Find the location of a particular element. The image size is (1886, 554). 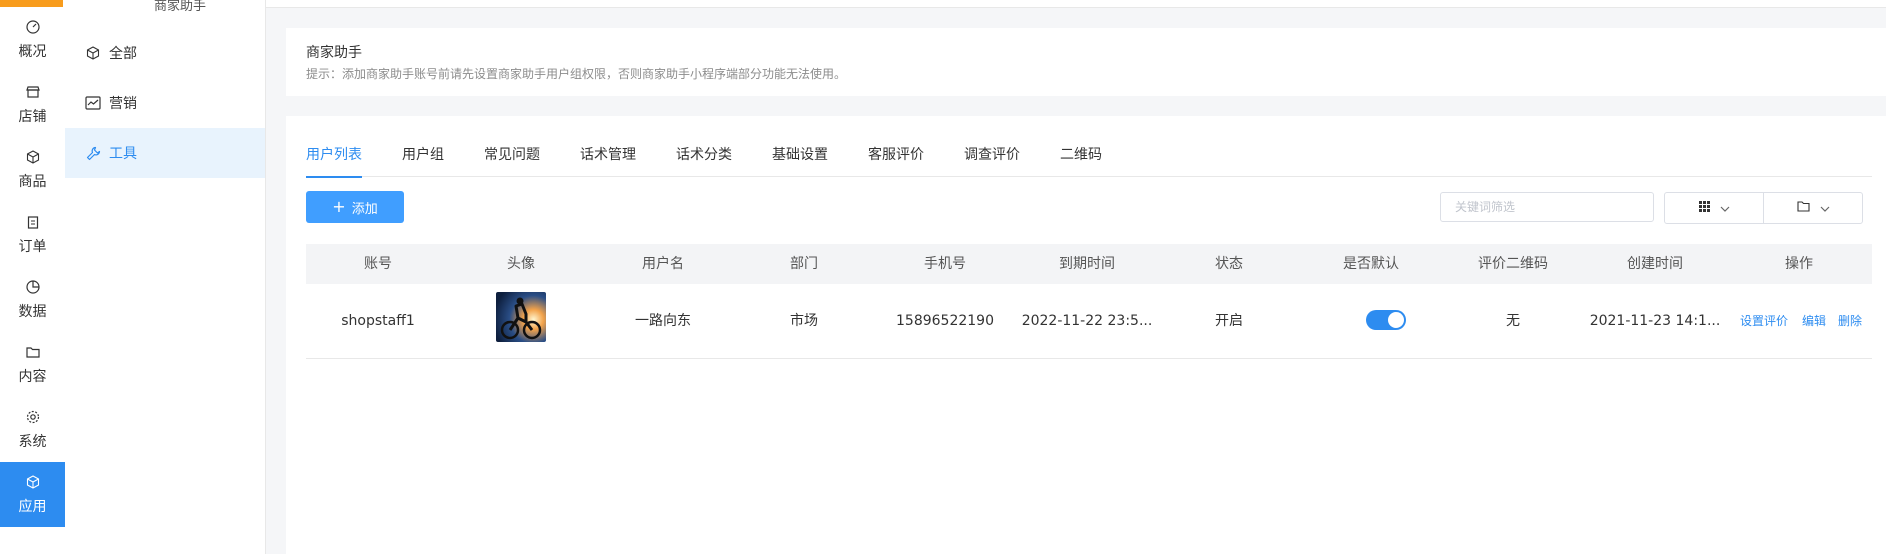

main-sidebar: 概况 店铺 商品 订单 数据 内容 系统 应用 is located at coordinates (33, 277).